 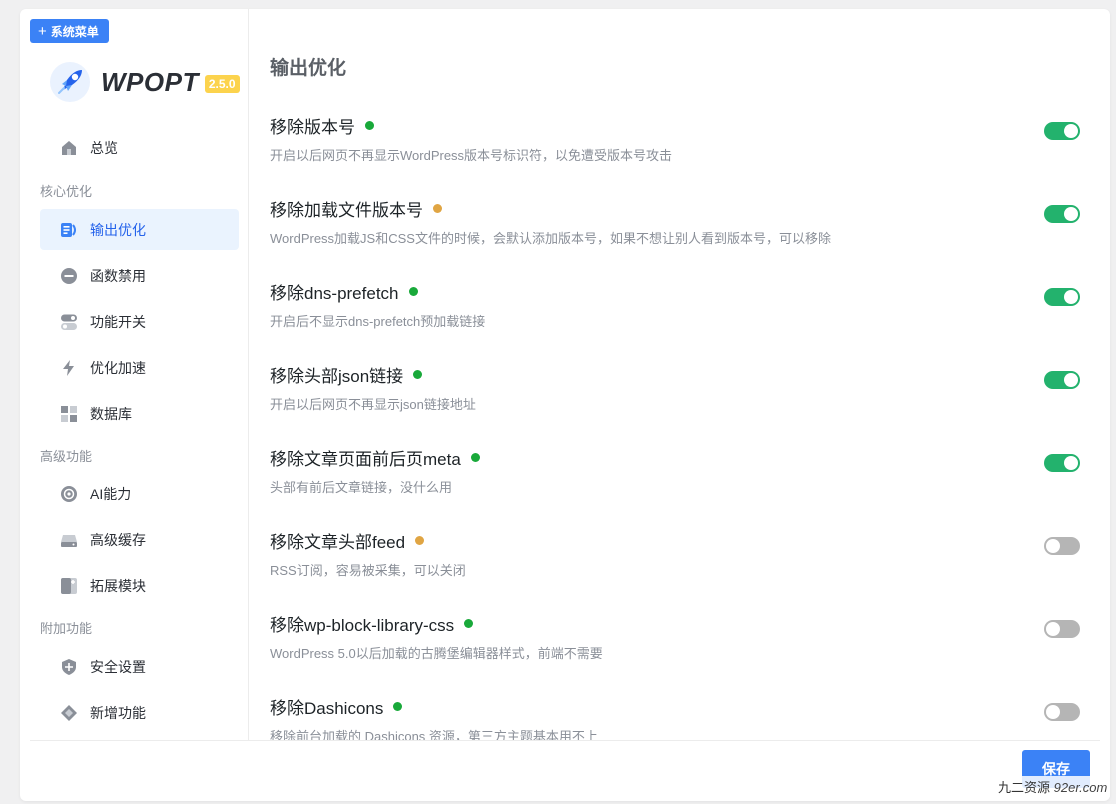 I want to click on sidebar-item-label: AI能力, so click(x=111, y=493).